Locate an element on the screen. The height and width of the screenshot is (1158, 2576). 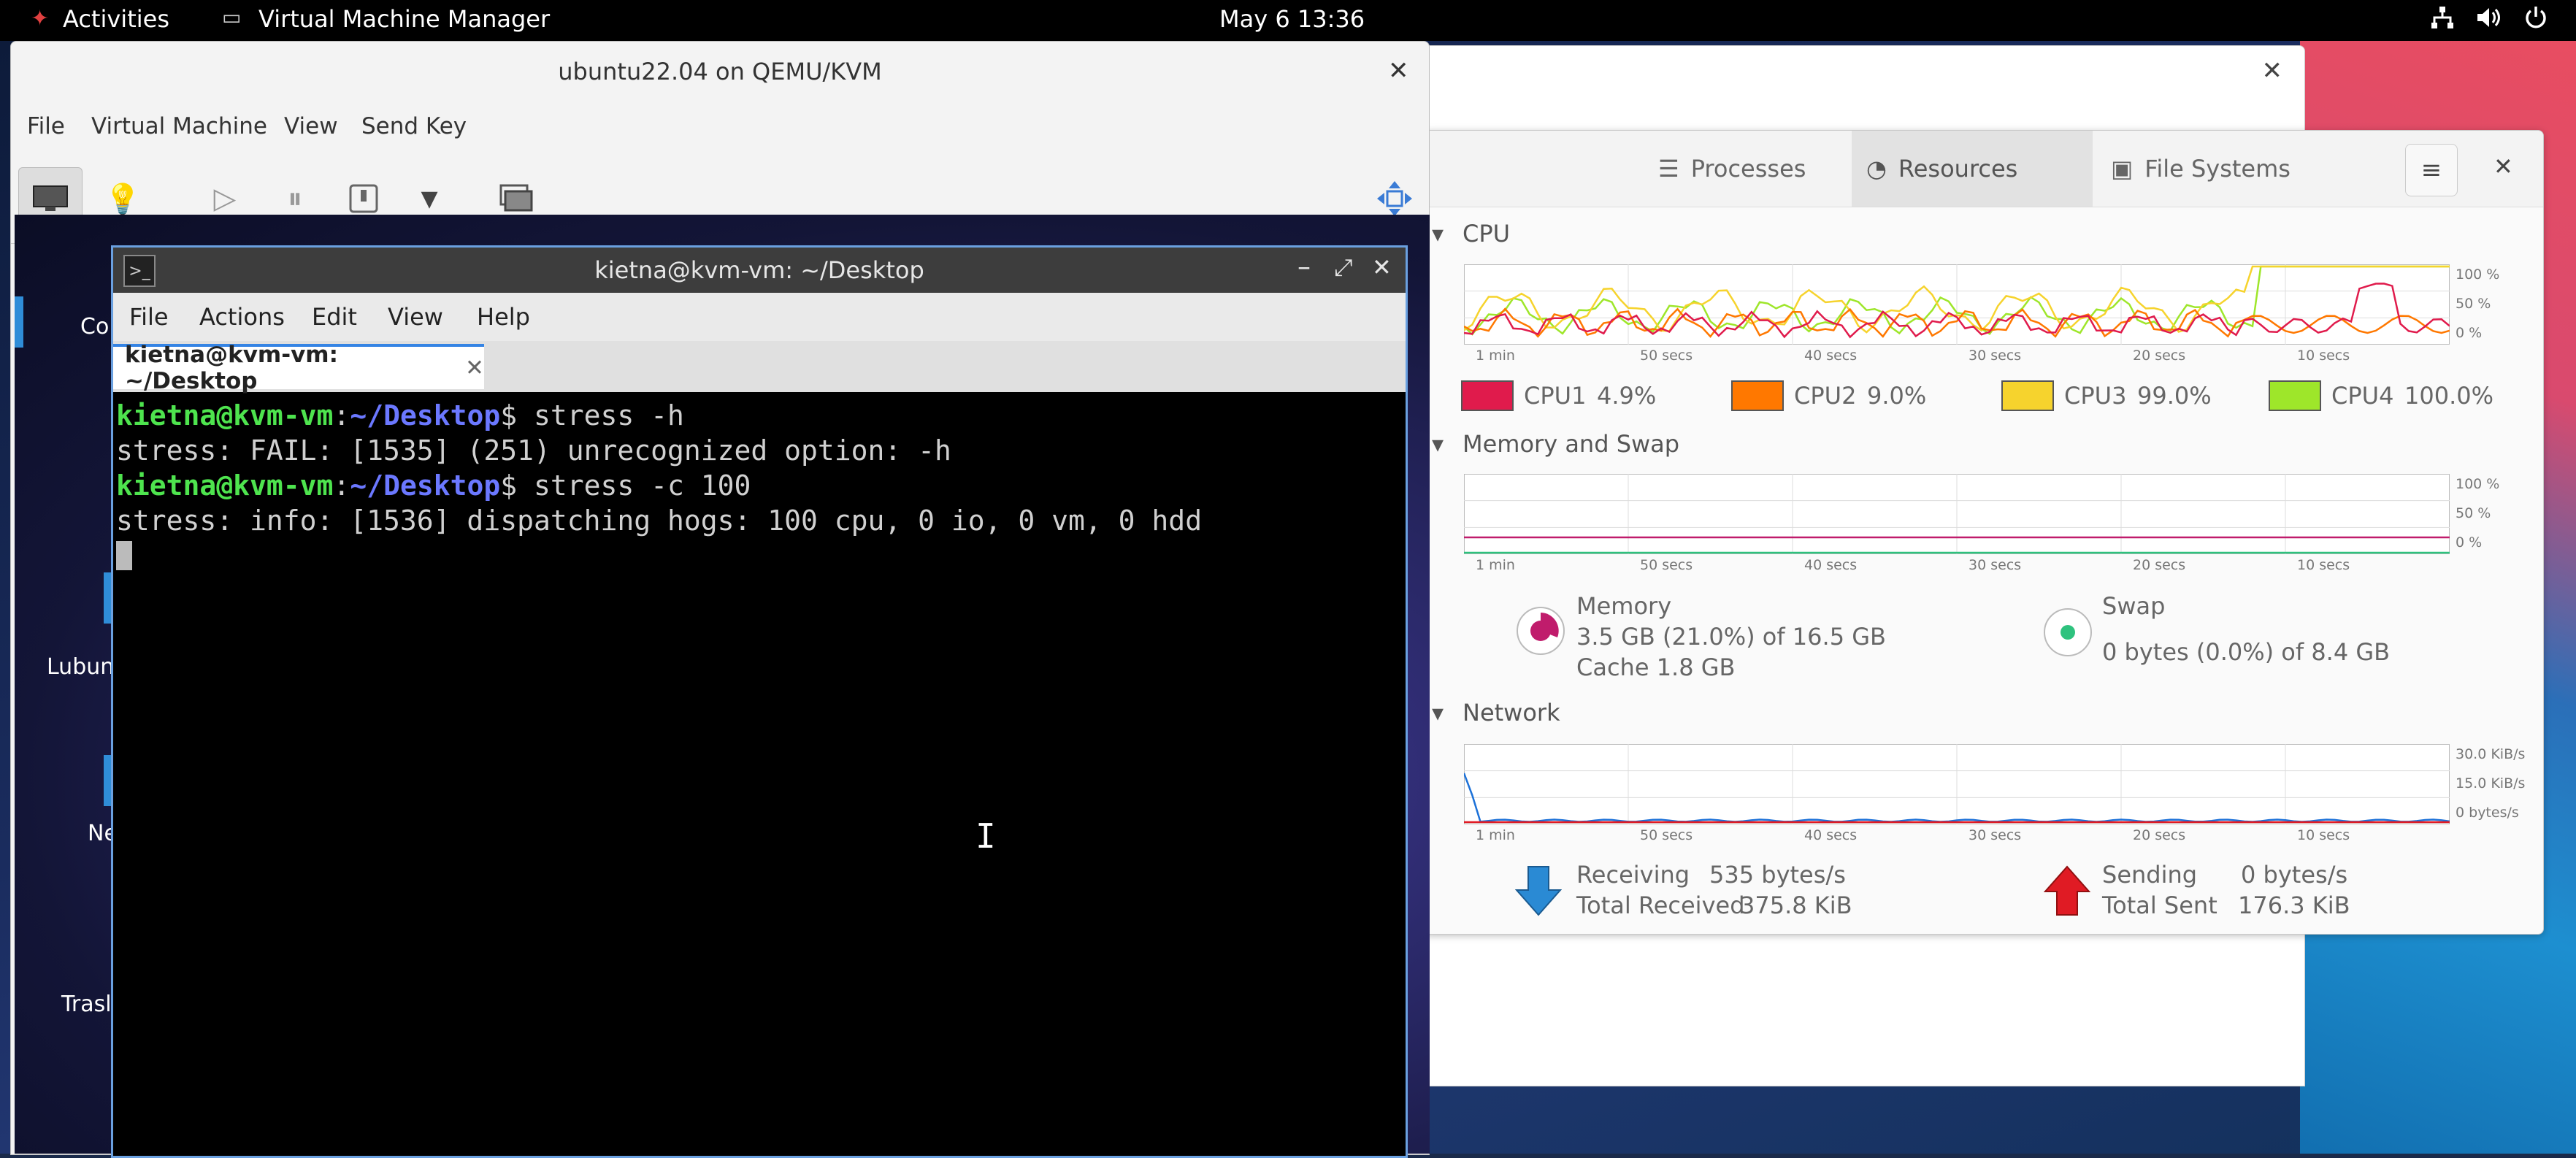
network-section-toggle: ▾ is located at coordinates (1438, 712).